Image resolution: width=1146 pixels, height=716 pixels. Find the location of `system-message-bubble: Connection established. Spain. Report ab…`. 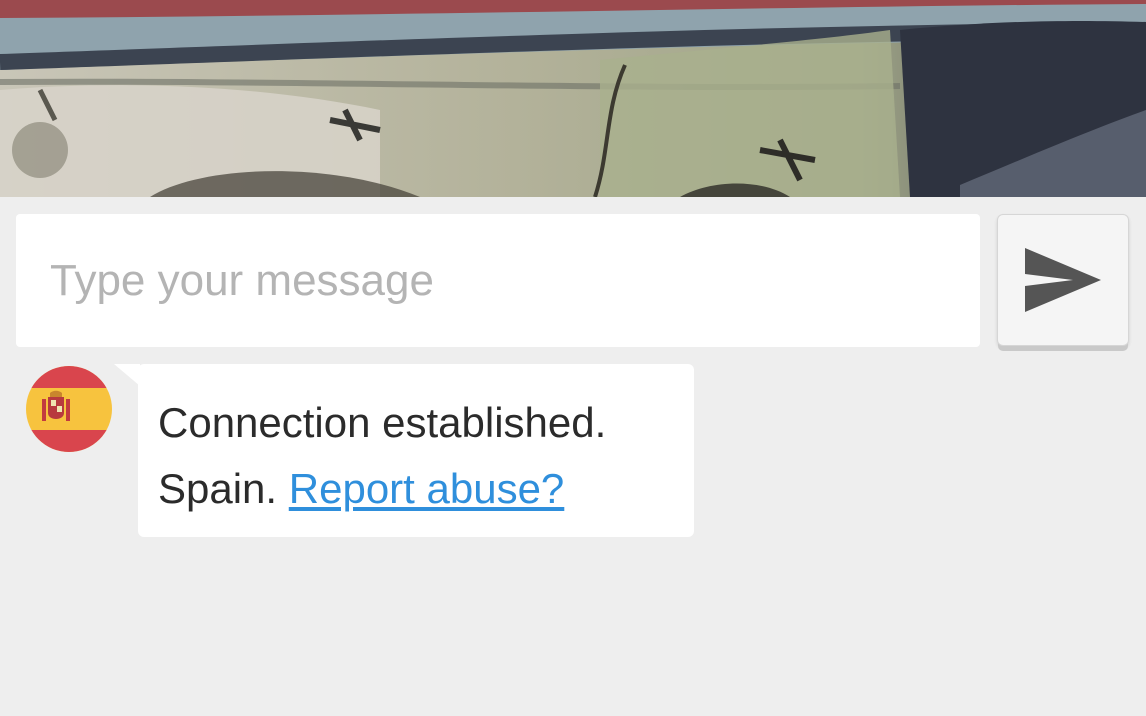

system-message-bubble: Connection established. Spain. Report ab… is located at coordinates (416, 450).